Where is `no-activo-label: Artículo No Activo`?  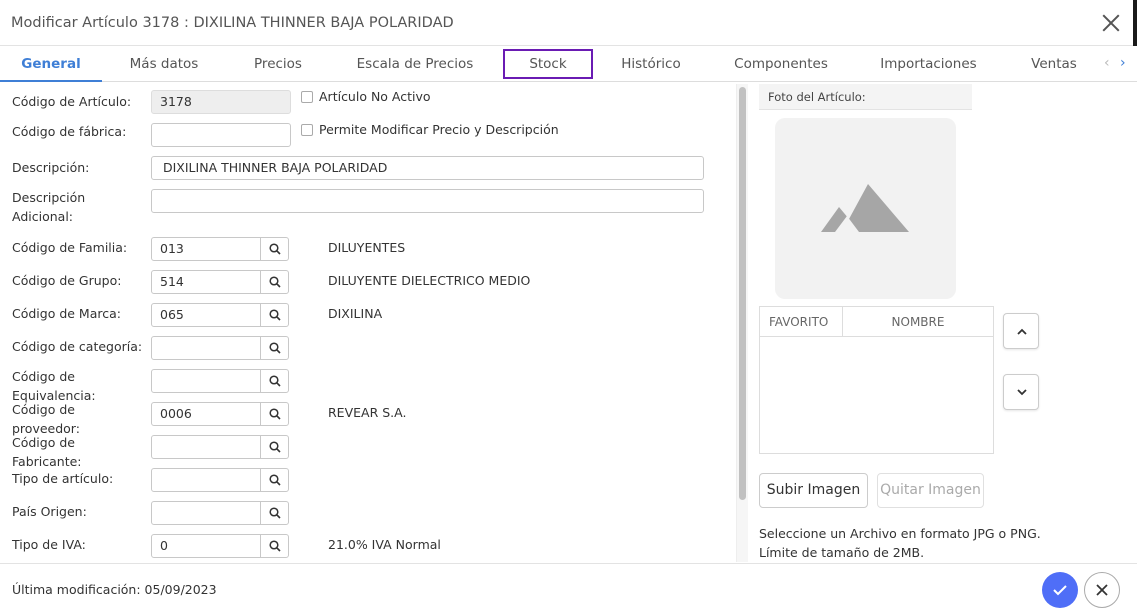 no-activo-label: Artículo No Activo is located at coordinates (375, 96).